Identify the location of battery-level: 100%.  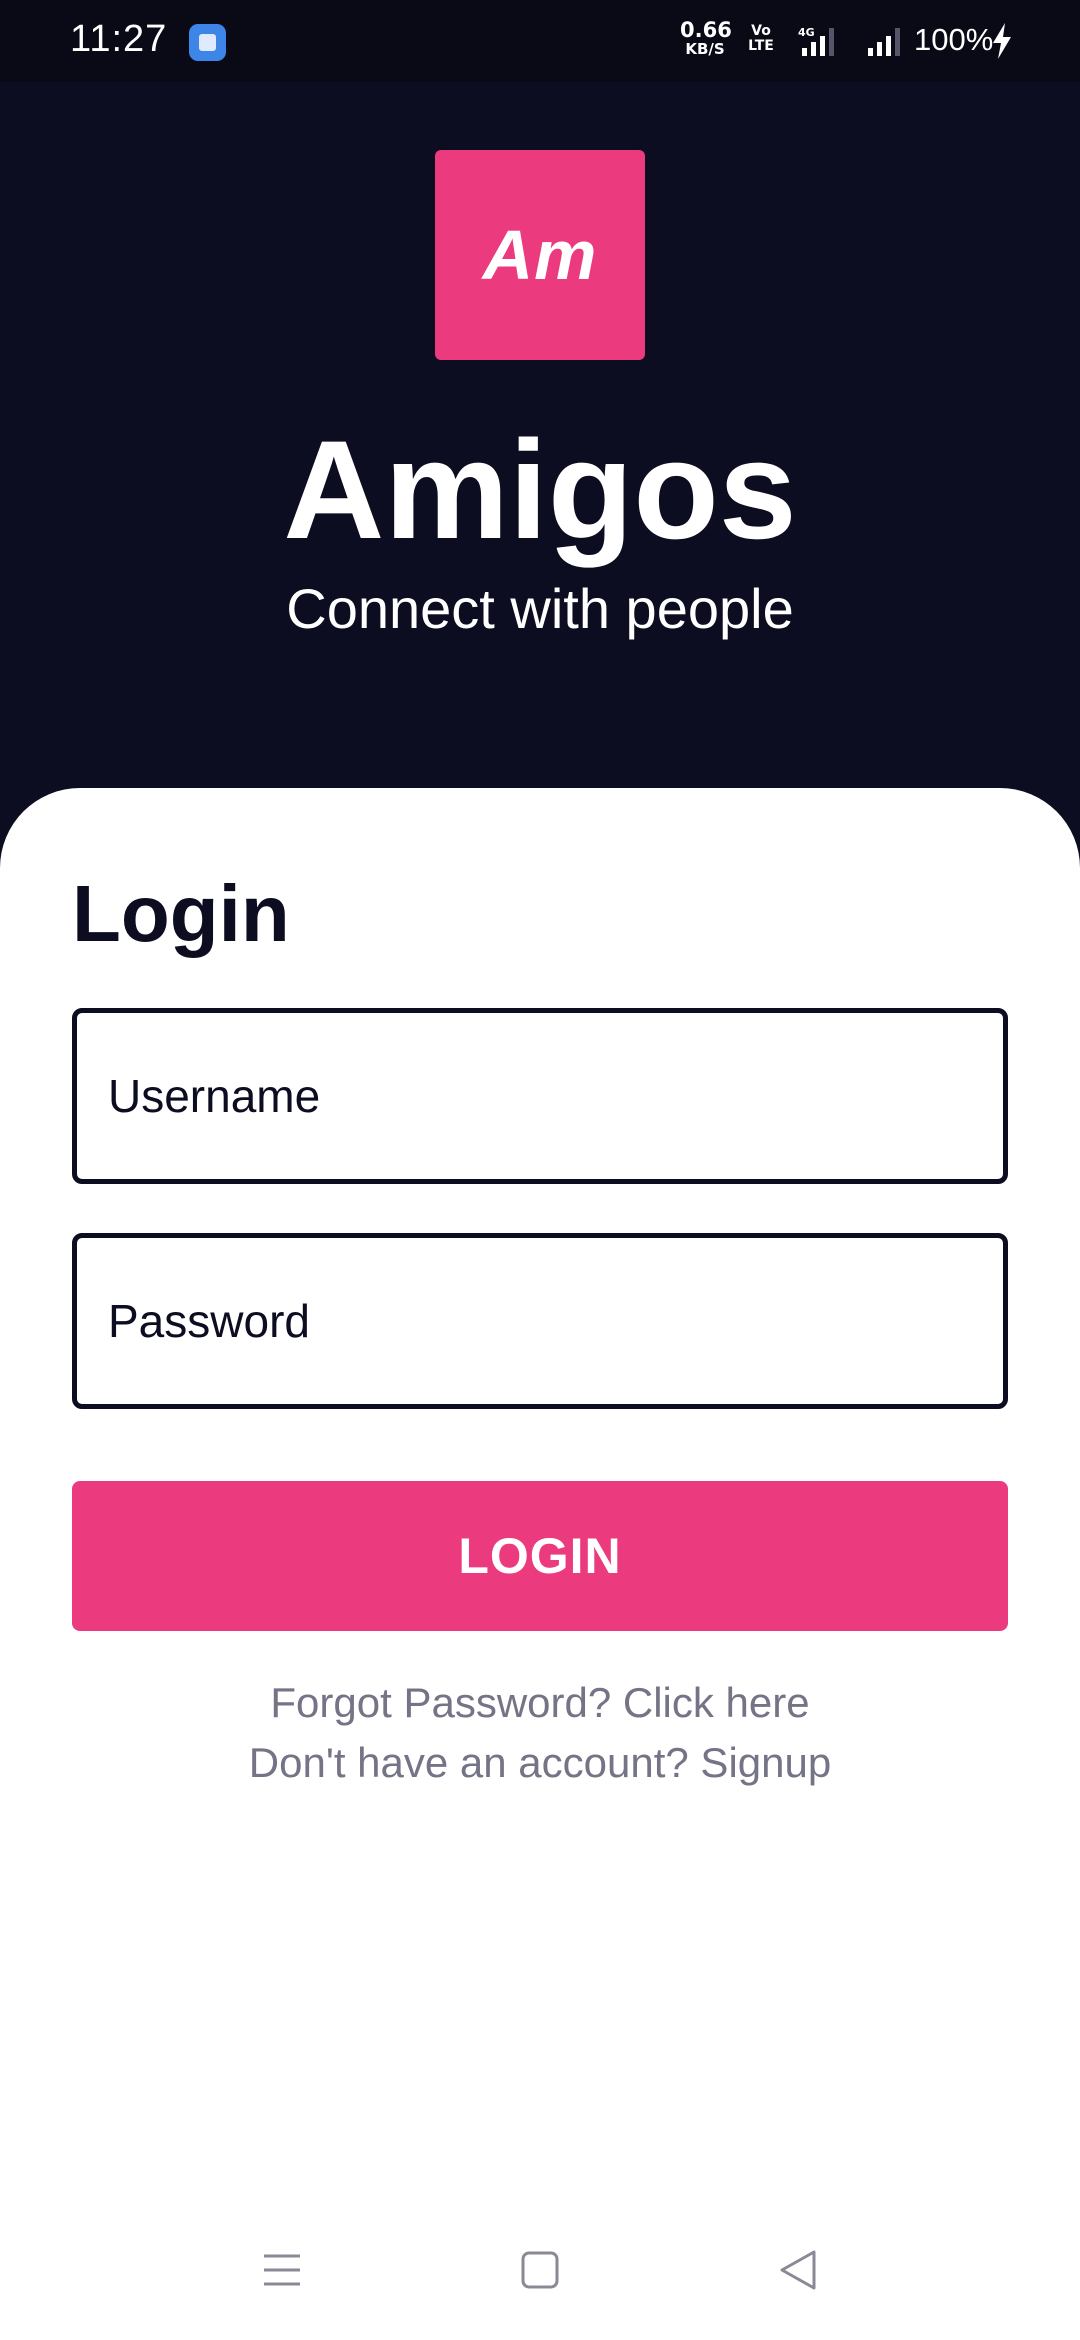
(954, 39).